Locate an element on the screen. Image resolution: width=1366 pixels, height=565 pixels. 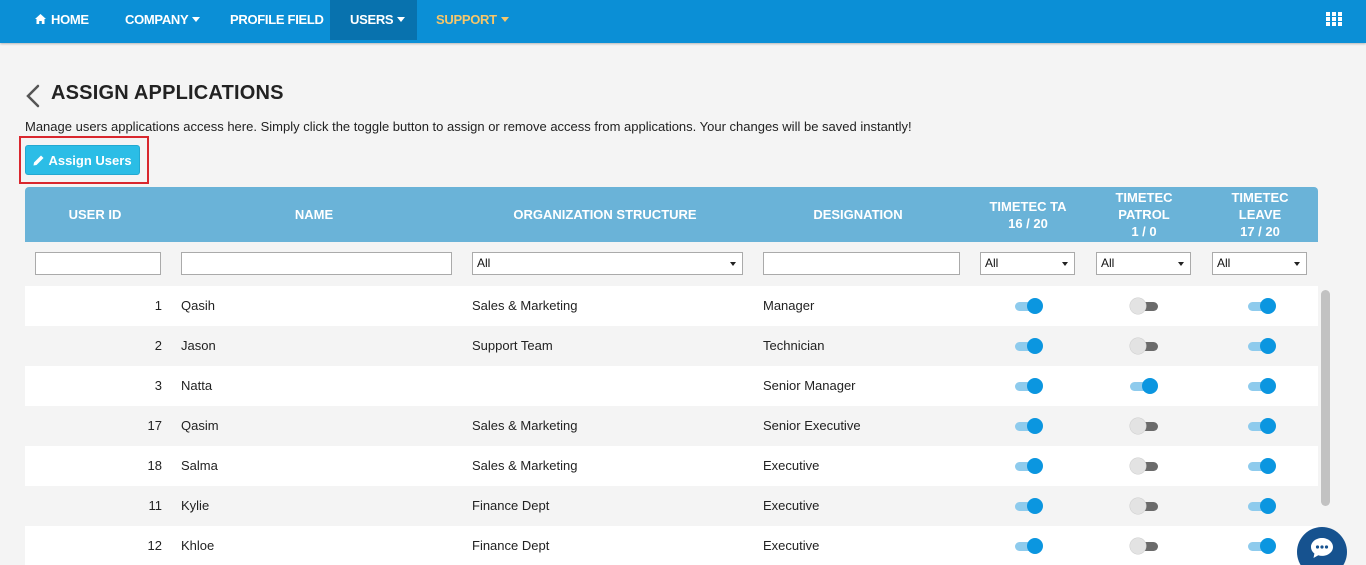
col-ta-count: 16 / 20 is located at coordinates (1028, 223).